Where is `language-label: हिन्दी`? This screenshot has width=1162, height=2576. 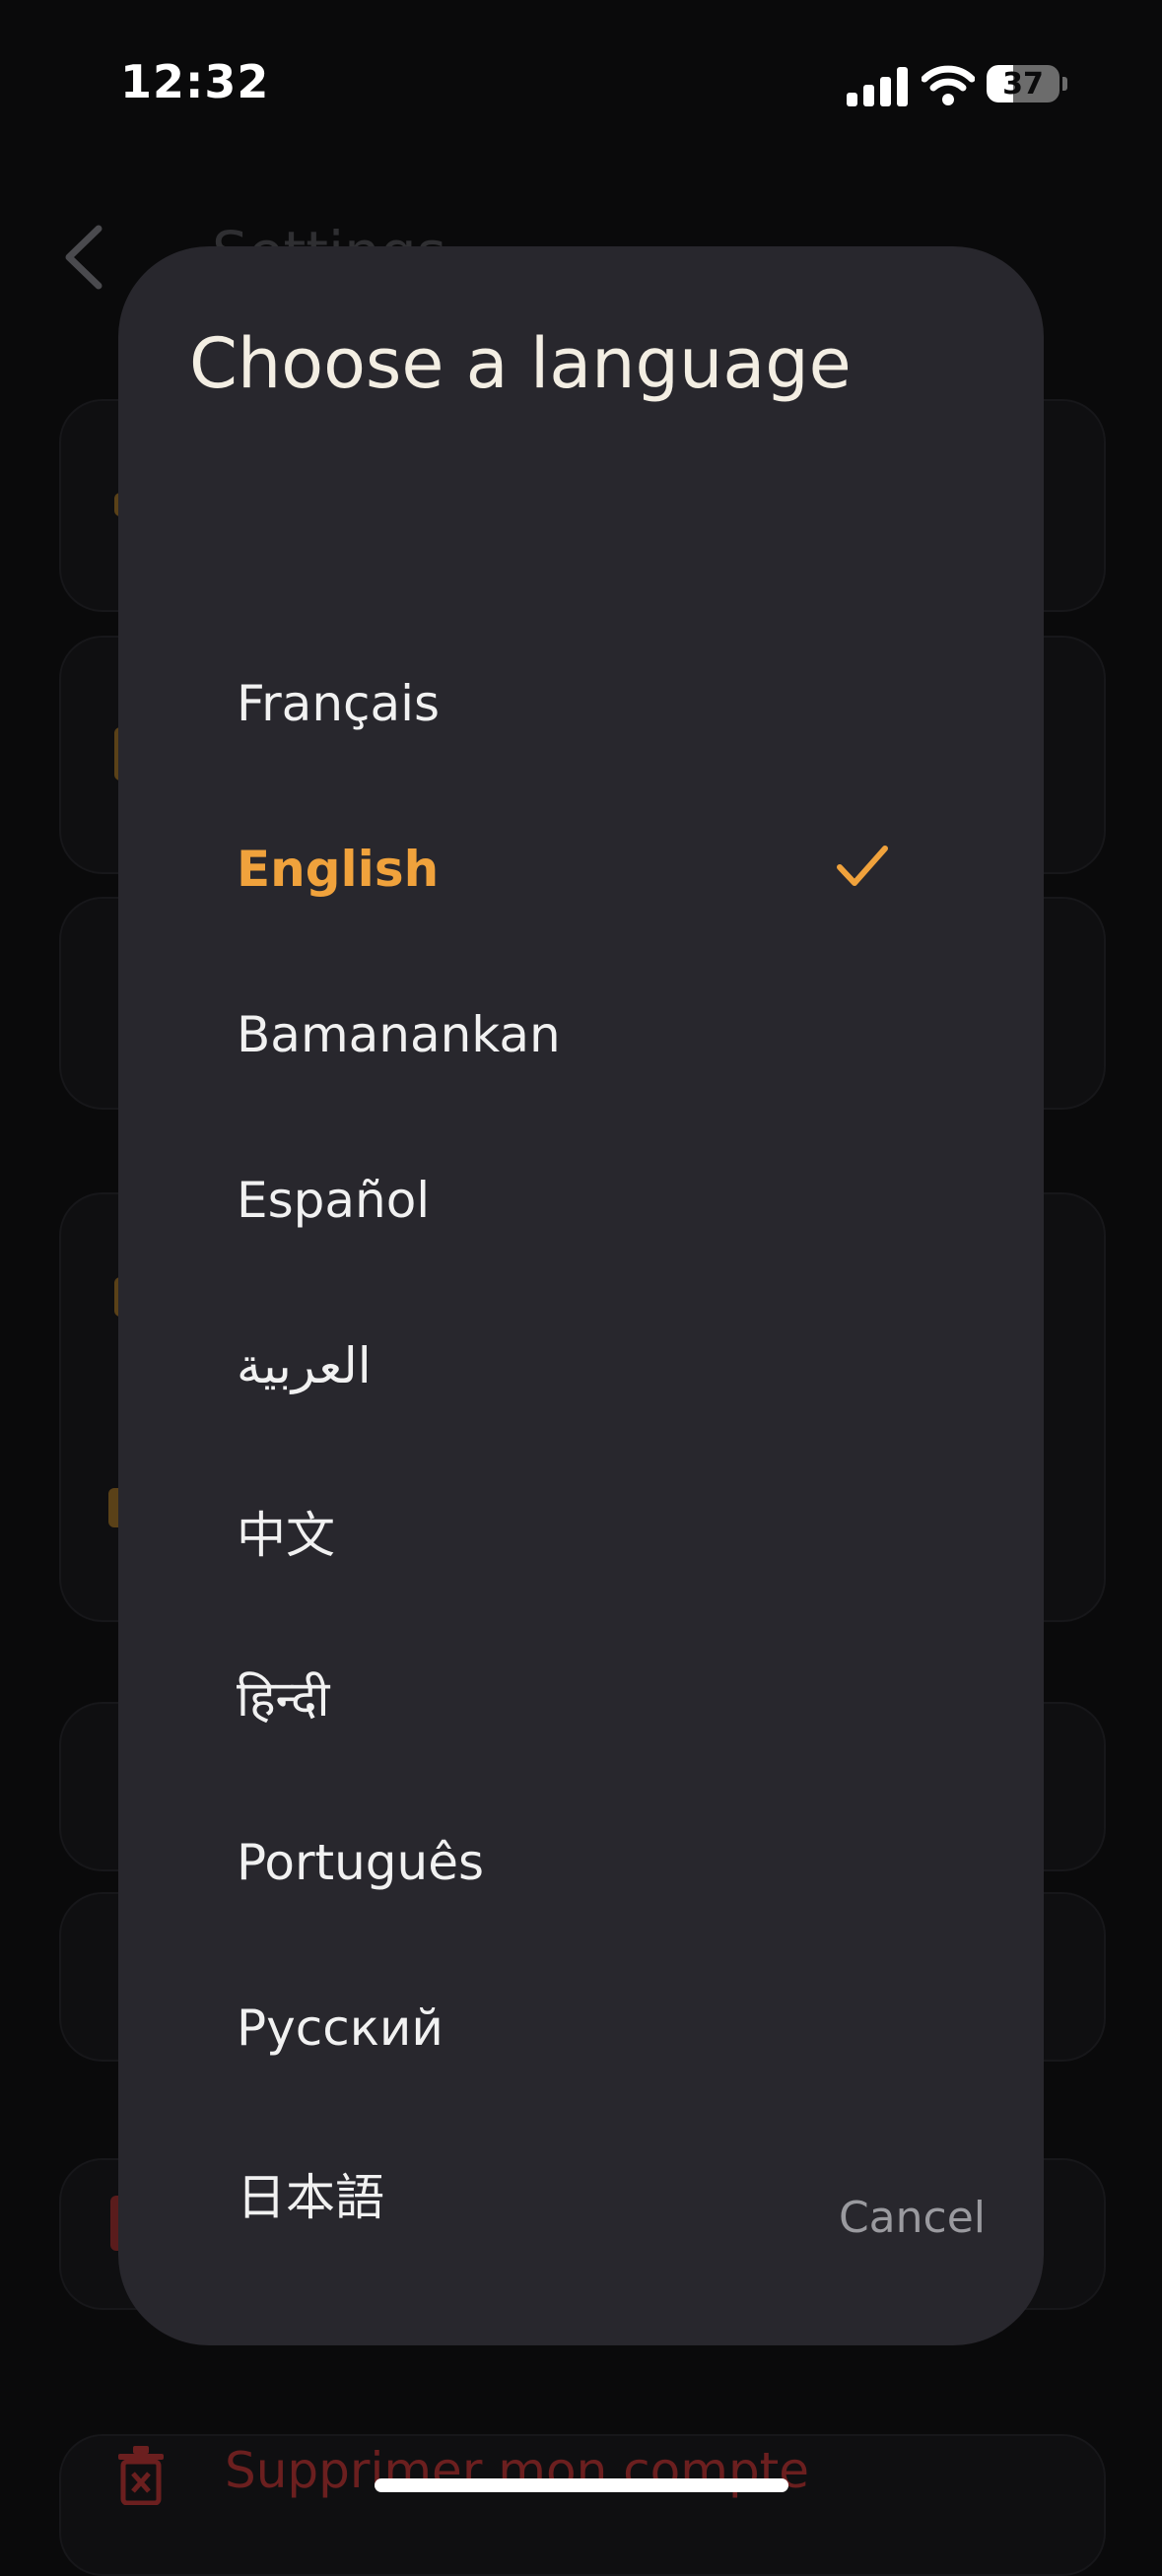
language-label: हिन्दी is located at coordinates (283, 1699).